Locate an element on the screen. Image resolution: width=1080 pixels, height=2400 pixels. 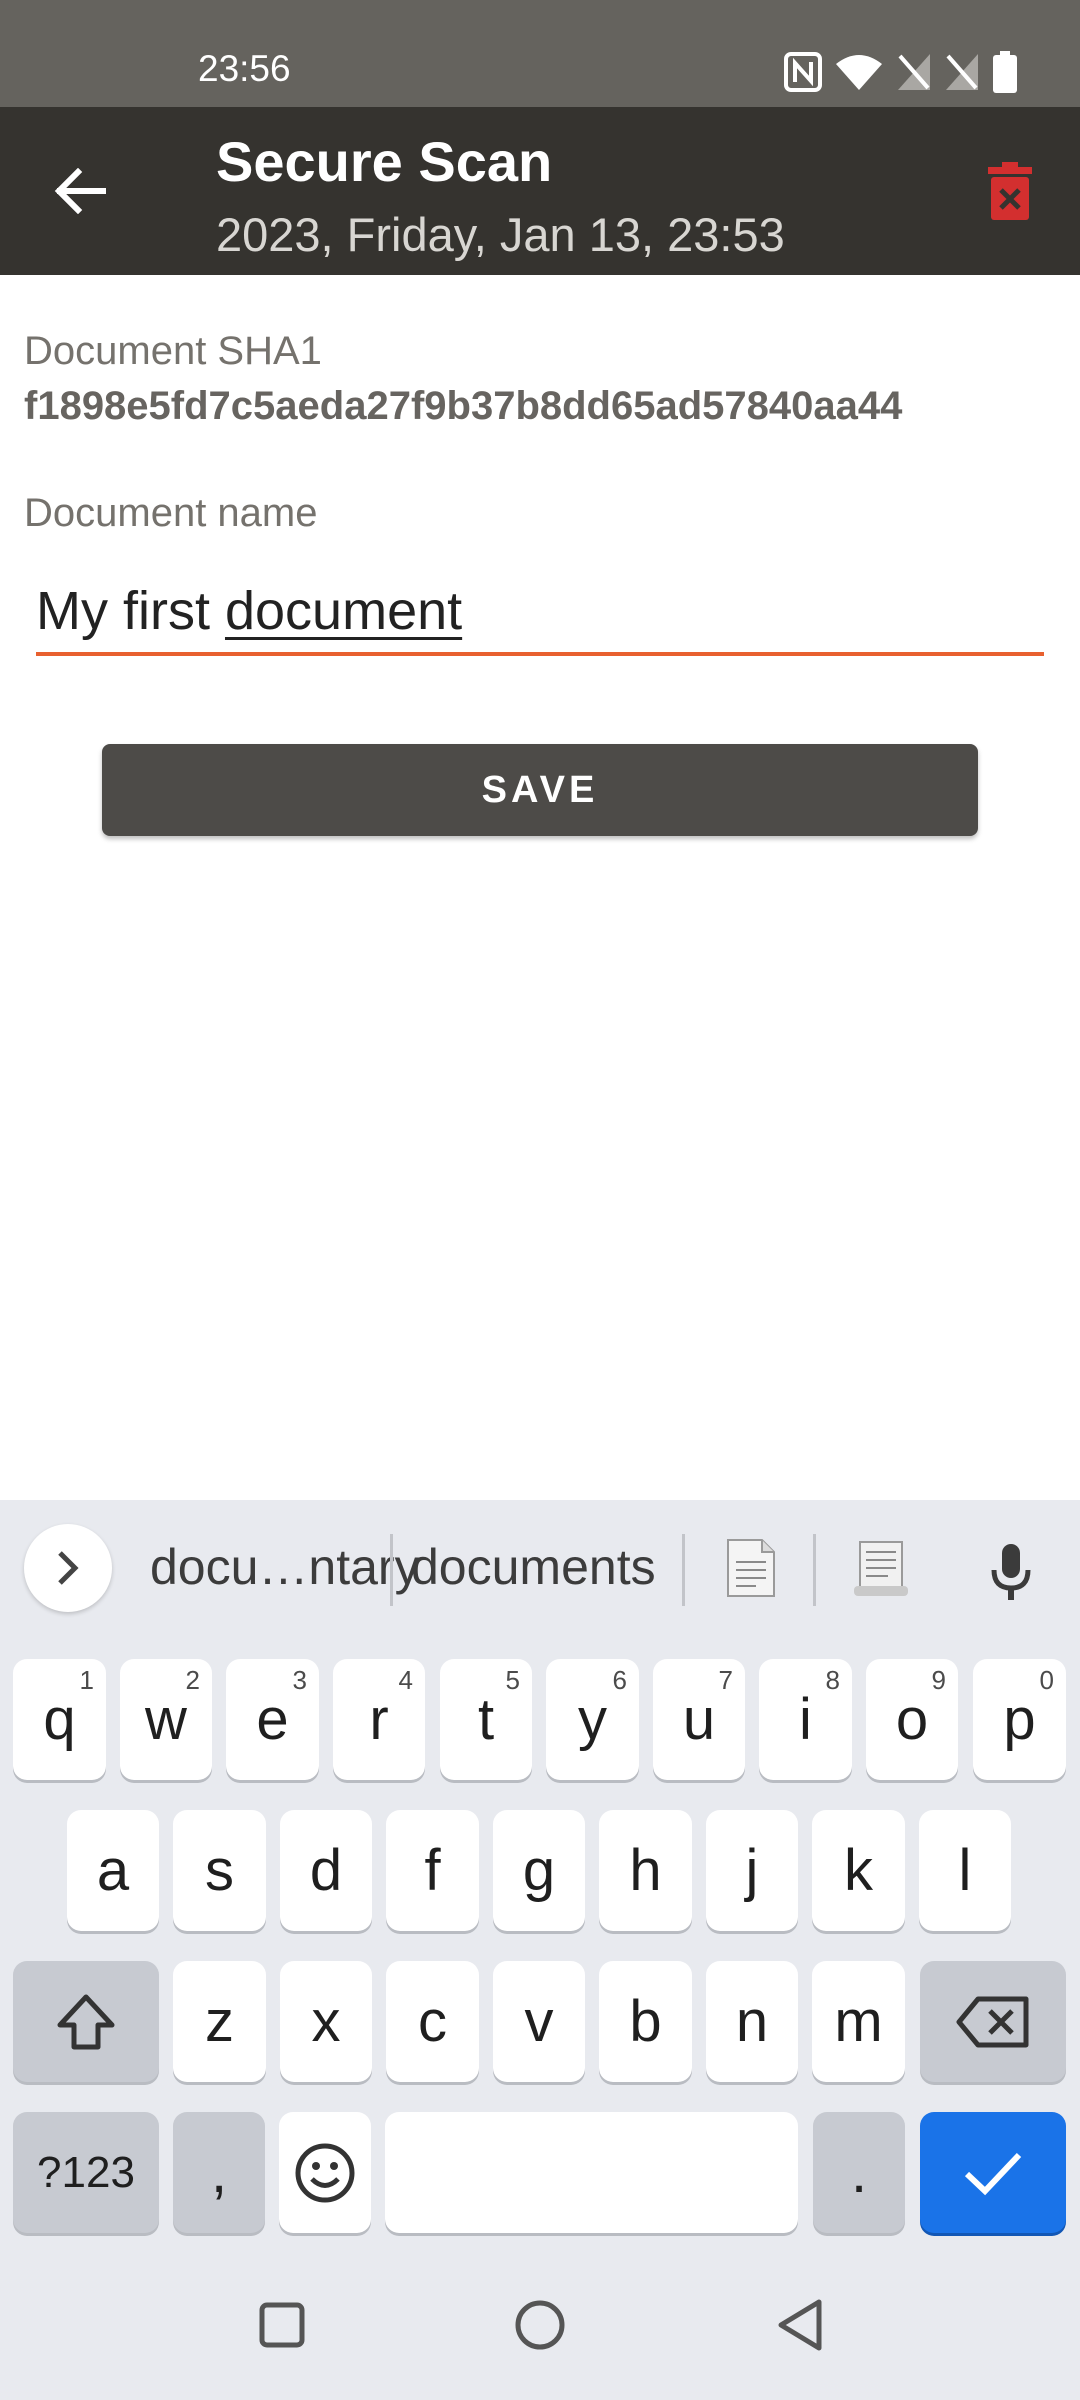
delete-button is located at coordinates (1010, 191).